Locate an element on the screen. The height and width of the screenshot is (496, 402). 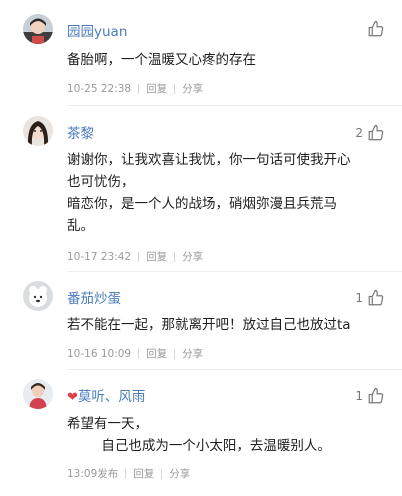
comment-username: 番茄炒蛋 is located at coordinates (94, 297).